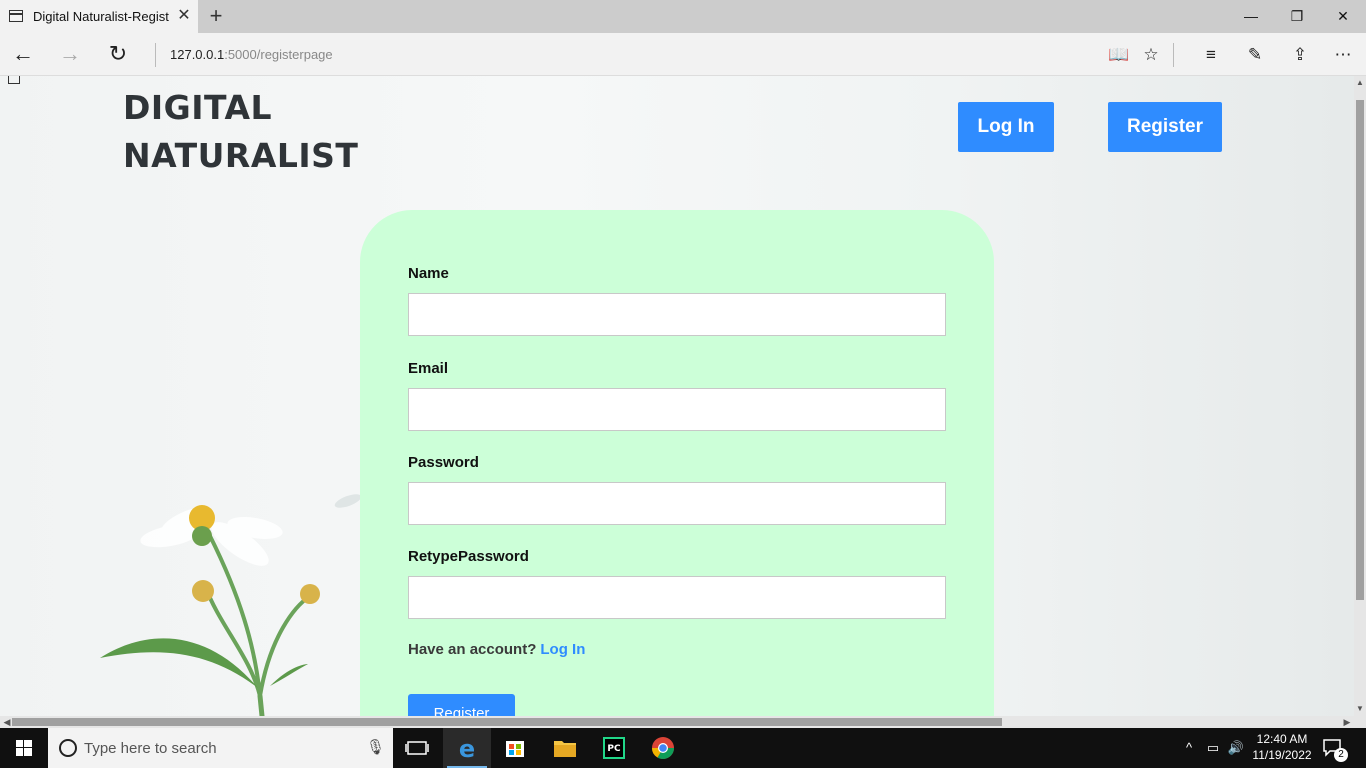 This screenshot has width=1366, height=768. Describe the element at coordinates (677, 597) in the screenshot. I see `retype-password-input` at that location.